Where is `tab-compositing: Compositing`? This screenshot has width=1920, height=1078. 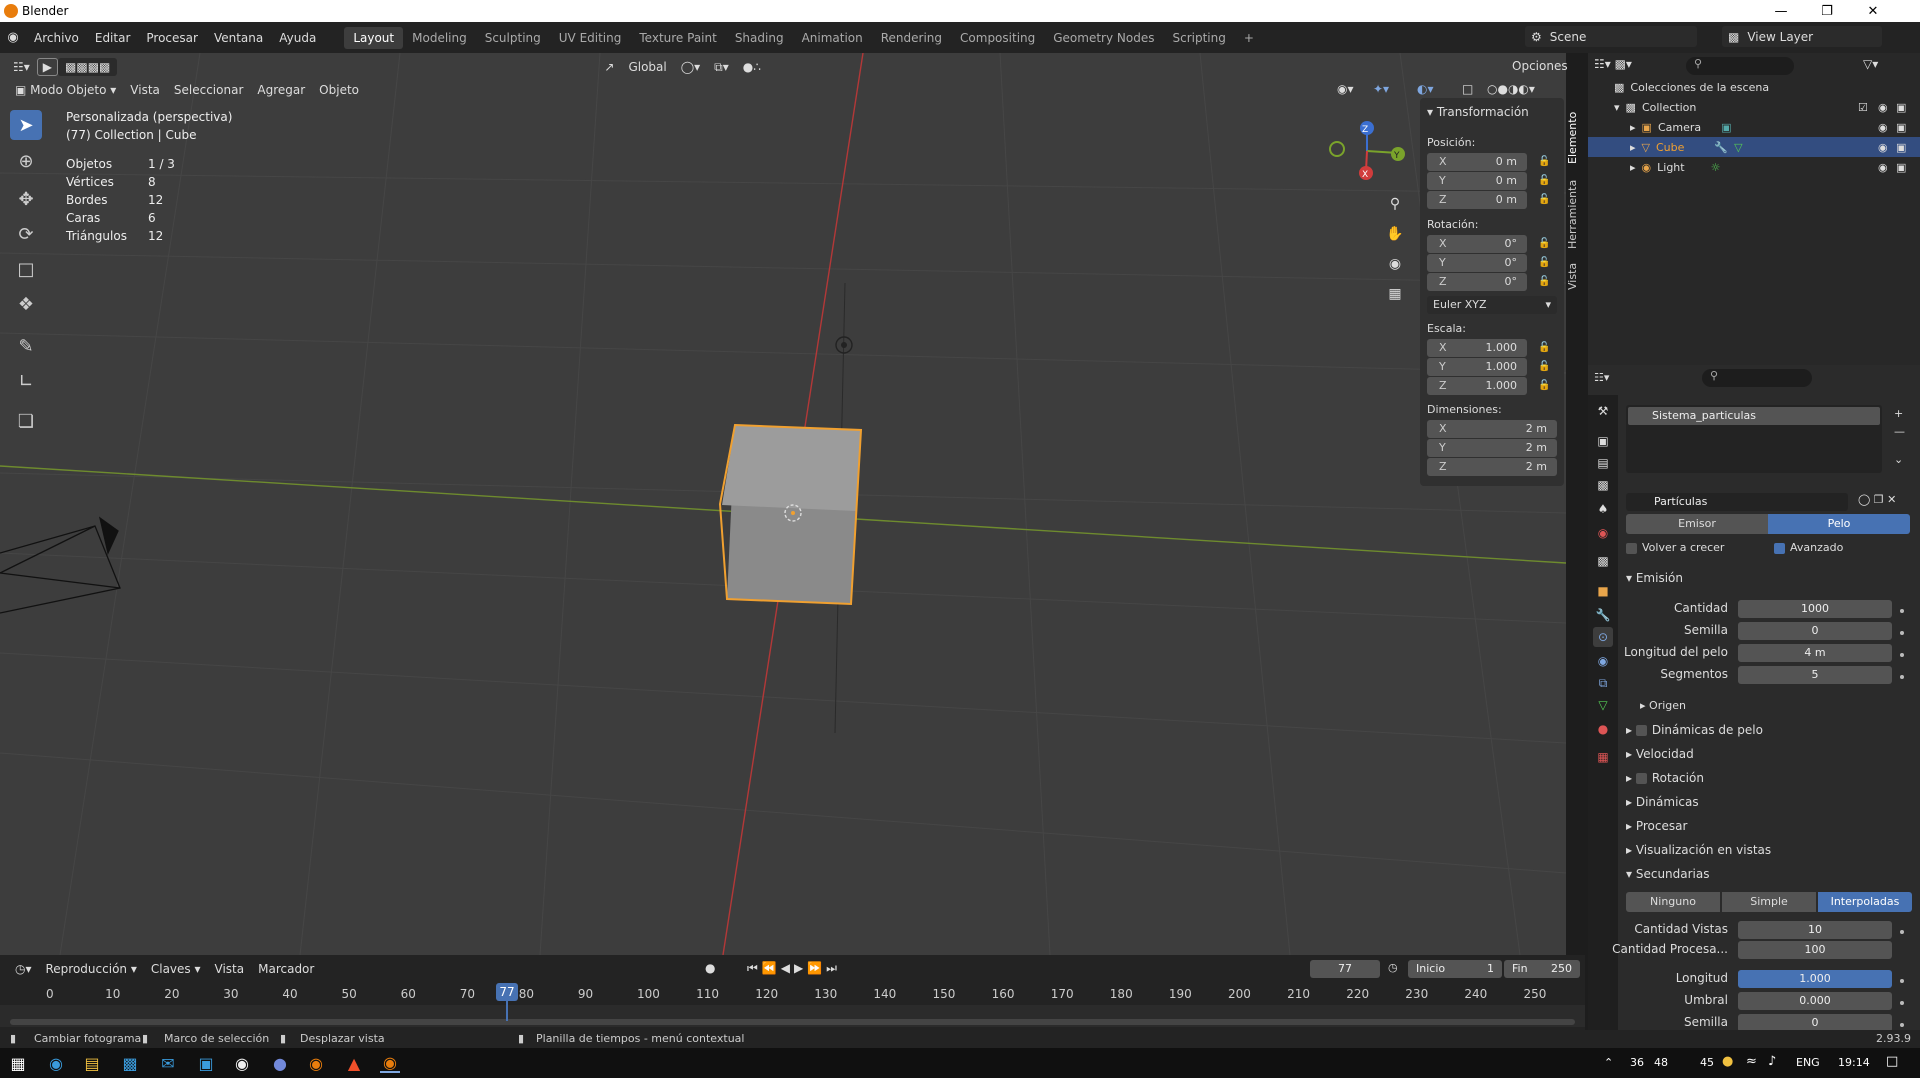
tab-compositing: Compositing is located at coordinates (997, 38).